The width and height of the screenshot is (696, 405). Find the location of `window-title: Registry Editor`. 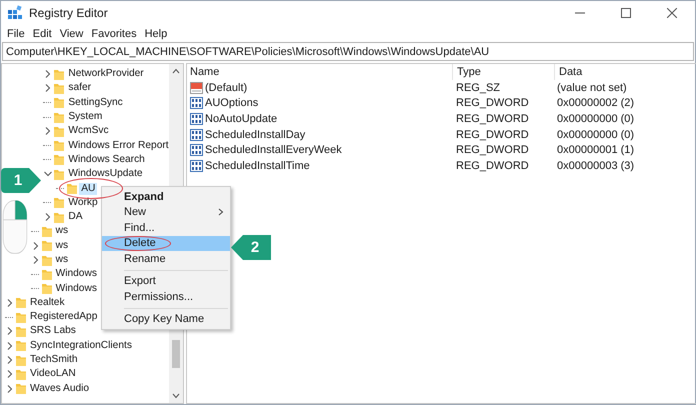

window-title: Registry Editor is located at coordinates (68, 13).